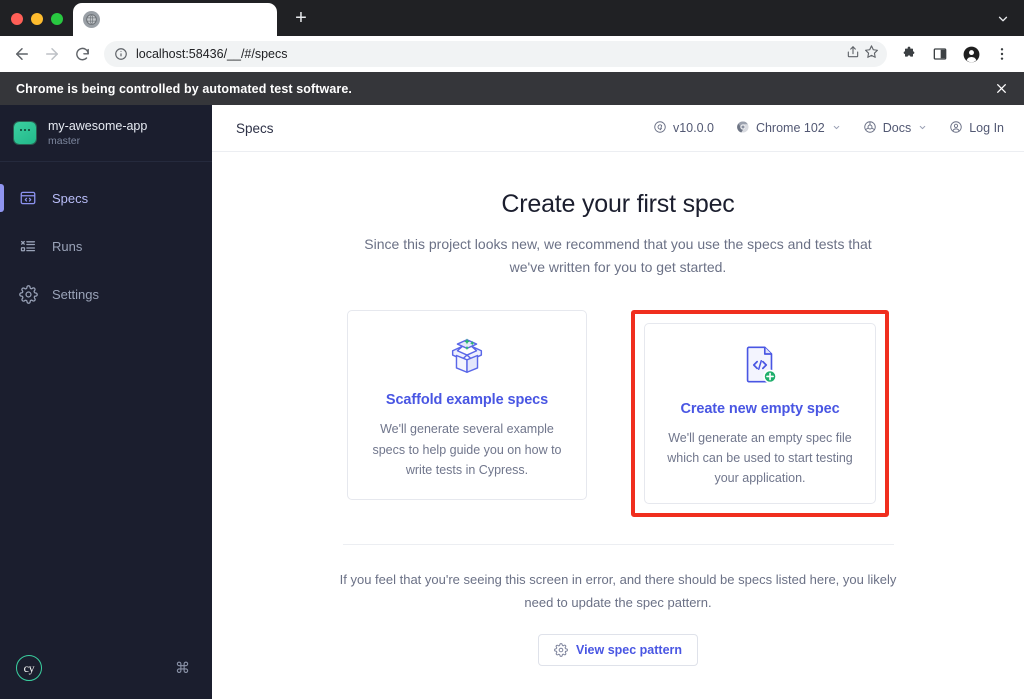  I want to click on globe-icon, so click(91, 19).